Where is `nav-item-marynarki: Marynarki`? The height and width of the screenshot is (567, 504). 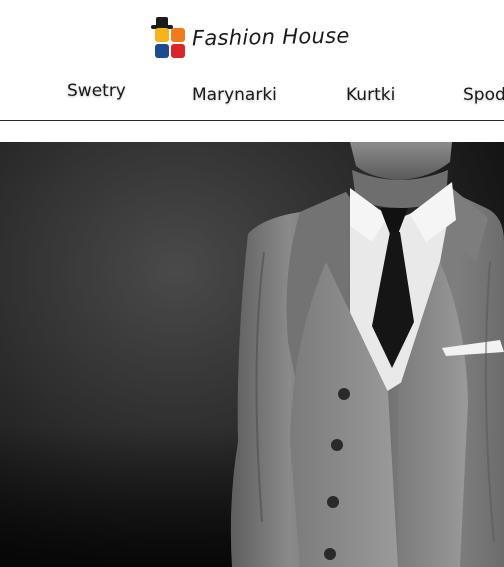
nav-item-marynarki: Marynarki is located at coordinates (234, 95).